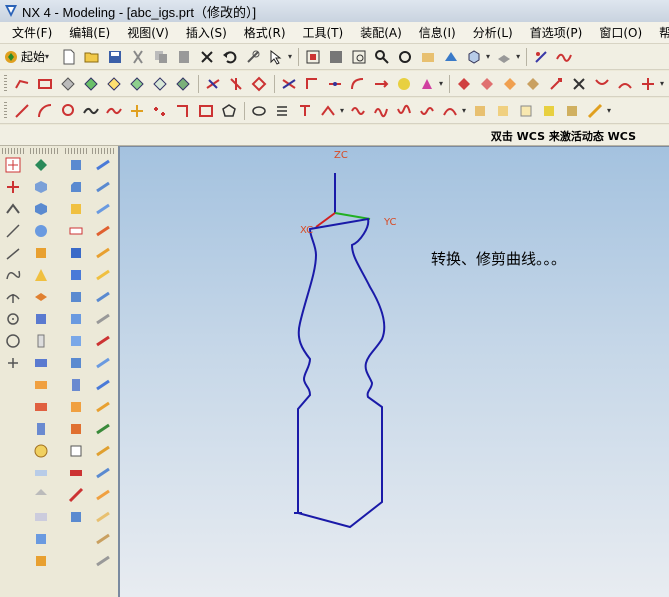 Image resolution: width=669 pixels, height=597 pixels. I want to click on thread-button, so click(41, 451).